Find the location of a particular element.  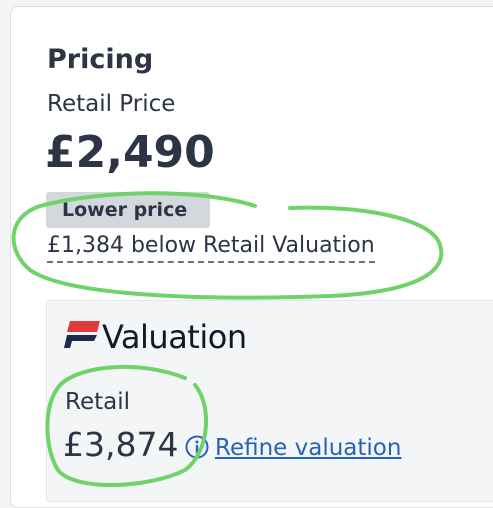

retail-price-value: £2,490 is located at coordinates (130, 152).